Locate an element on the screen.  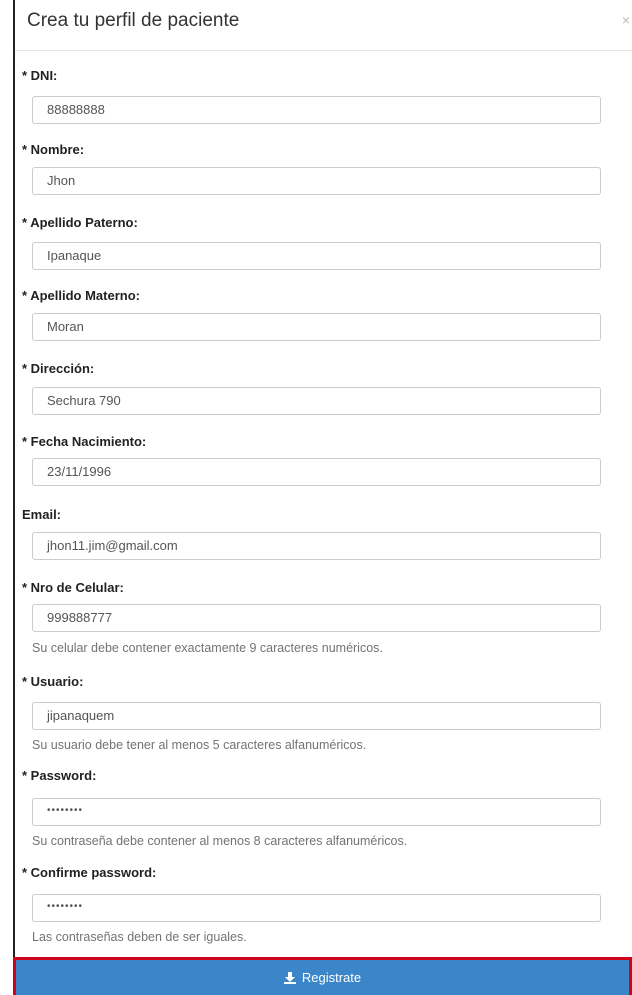
direccion-label: * Dirección: is located at coordinates (58, 368).